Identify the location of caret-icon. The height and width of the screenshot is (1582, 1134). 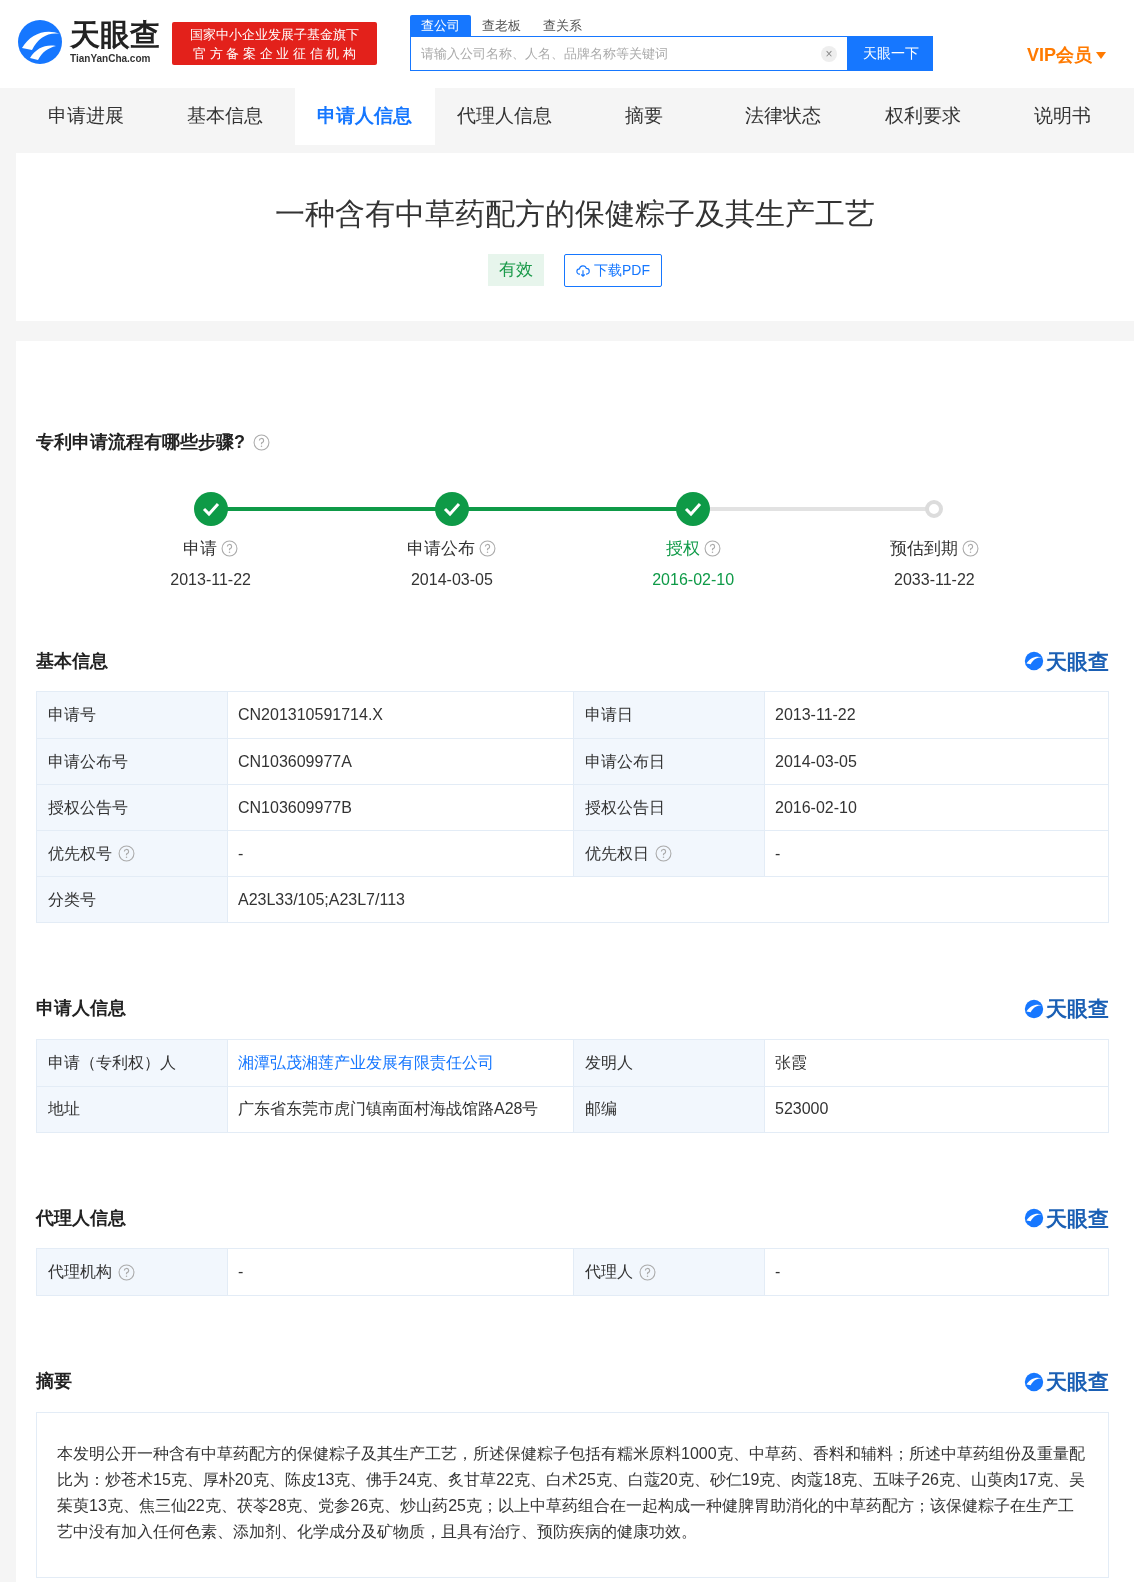
(1101, 55).